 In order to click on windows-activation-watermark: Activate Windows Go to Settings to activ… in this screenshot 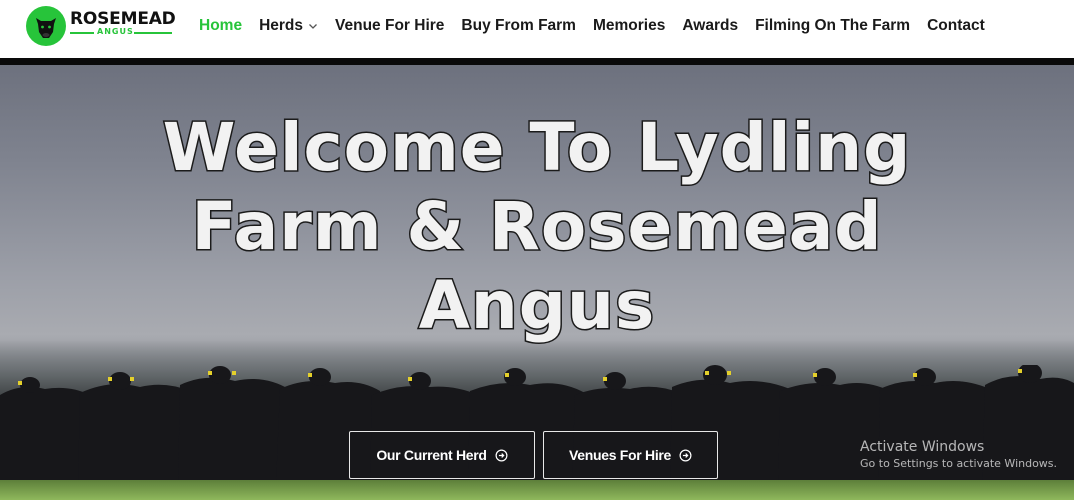, I will do `click(958, 454)`.